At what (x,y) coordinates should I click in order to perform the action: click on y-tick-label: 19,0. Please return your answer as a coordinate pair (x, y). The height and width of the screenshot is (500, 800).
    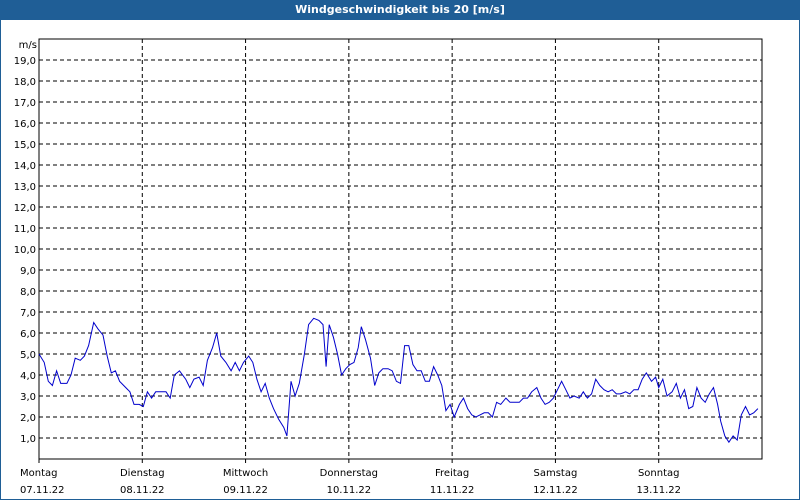
    Looking at the image, I should click on (25, 61).